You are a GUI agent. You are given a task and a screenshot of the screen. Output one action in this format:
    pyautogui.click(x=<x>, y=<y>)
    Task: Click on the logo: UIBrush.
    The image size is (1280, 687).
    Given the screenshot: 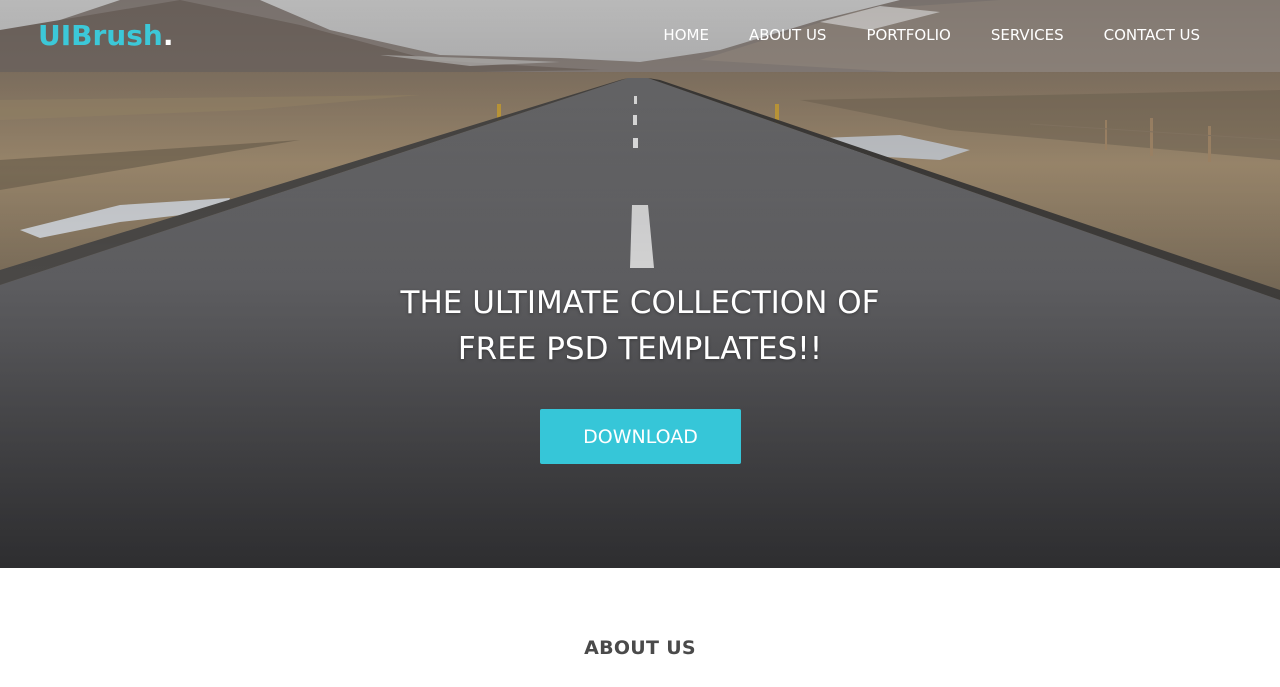 What is the action you would take?
    pyautogui.click(x=105, y=36)
    